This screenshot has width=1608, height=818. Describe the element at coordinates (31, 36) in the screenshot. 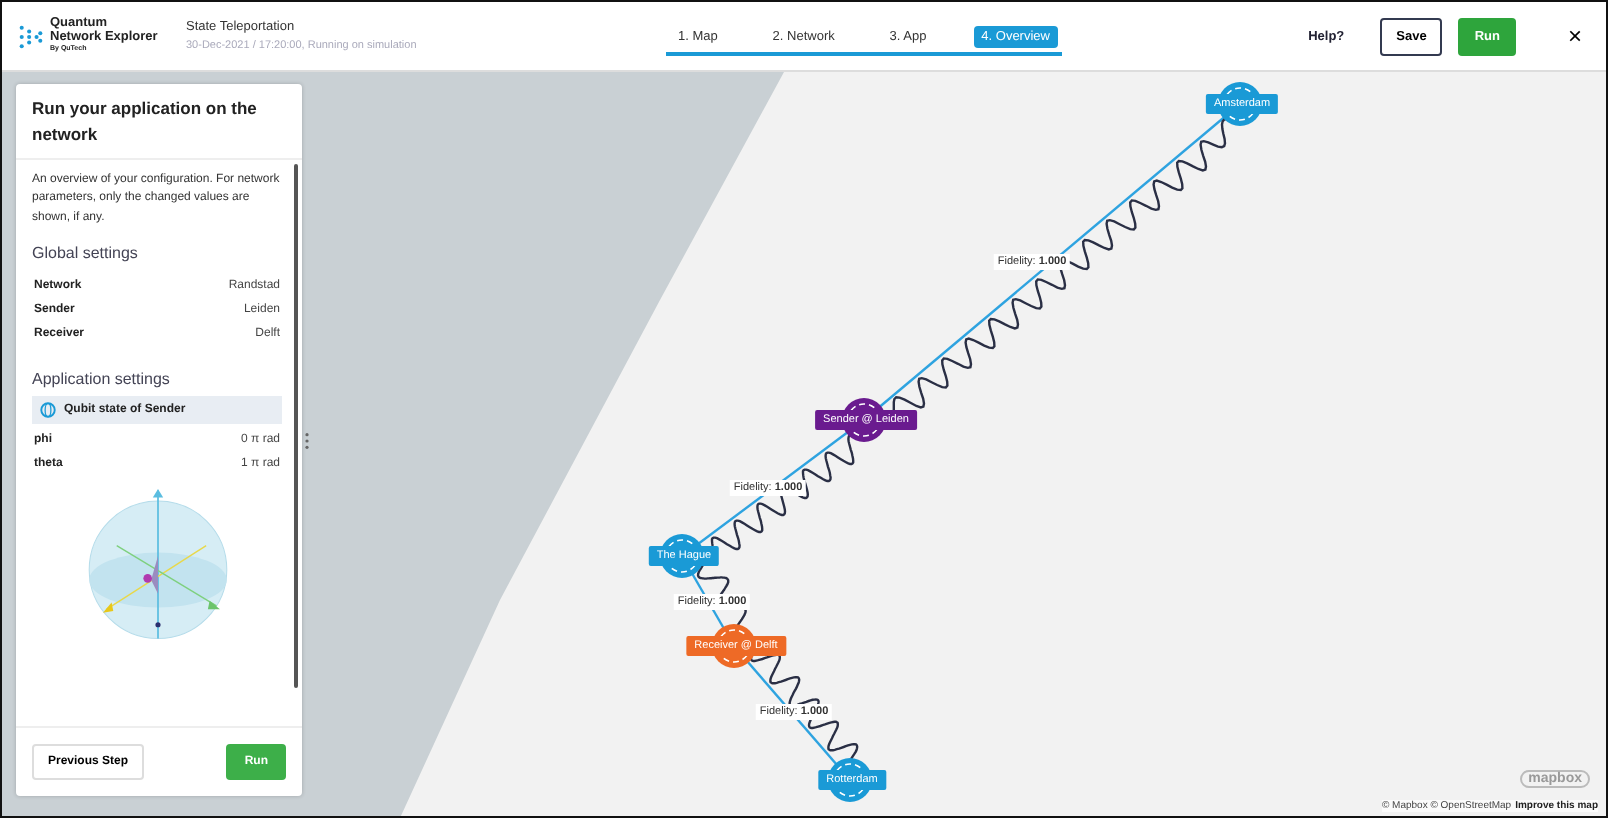

I see `logo-icon` at that location.